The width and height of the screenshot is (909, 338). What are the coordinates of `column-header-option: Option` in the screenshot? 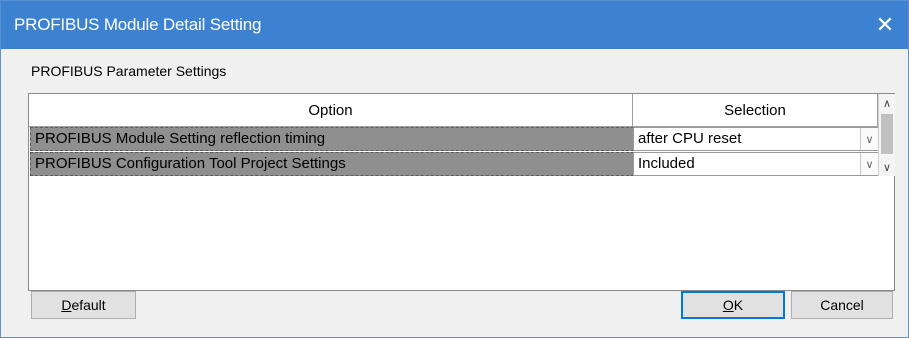 It's located at (331, 110).